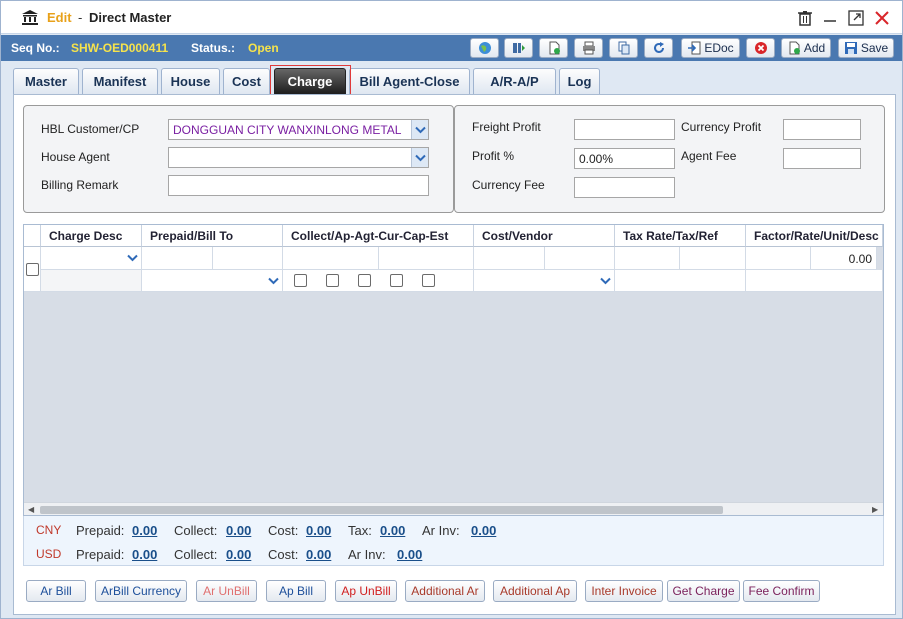 The height and width of the screenshot is (619, 903). Describe the element at coordinates (190, 81) in the screenshot. I see `tab-house: House` at that location.